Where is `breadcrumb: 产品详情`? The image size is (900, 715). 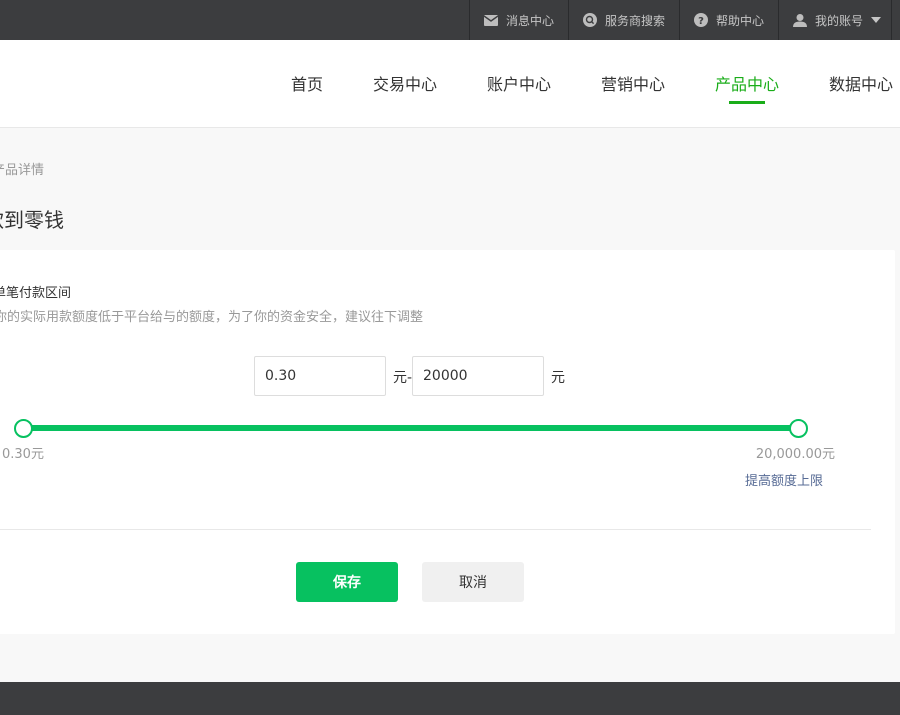 breadcrumb: 产品详情 is located at coordinates (22, 168).